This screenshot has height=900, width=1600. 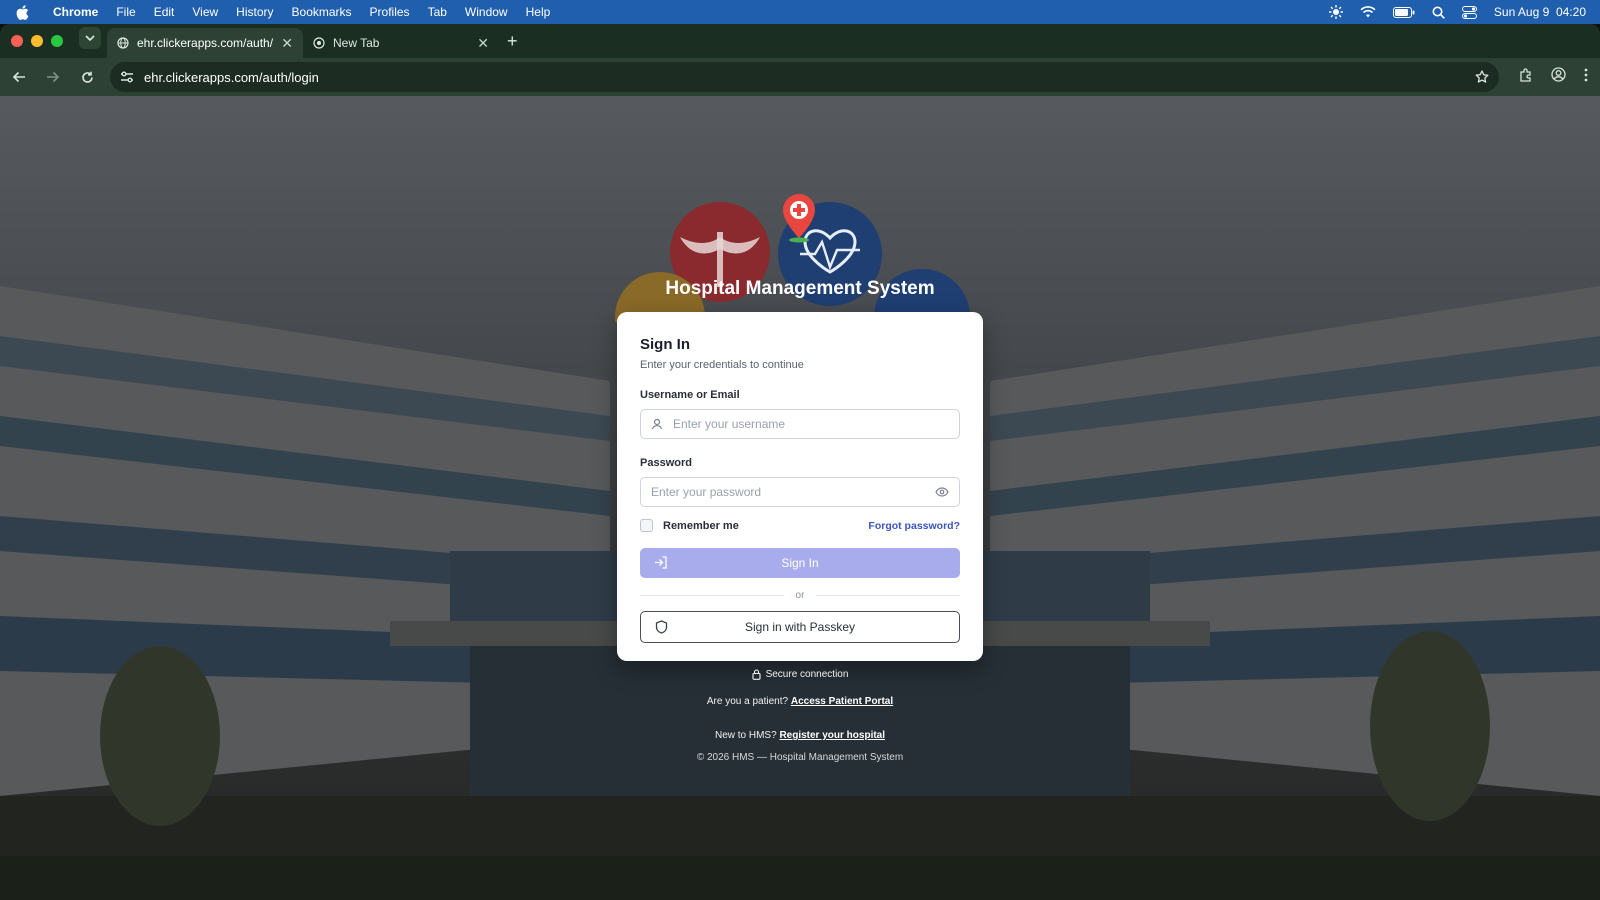 I want to click on more-menu-icon, so click(x=1586, y=77).